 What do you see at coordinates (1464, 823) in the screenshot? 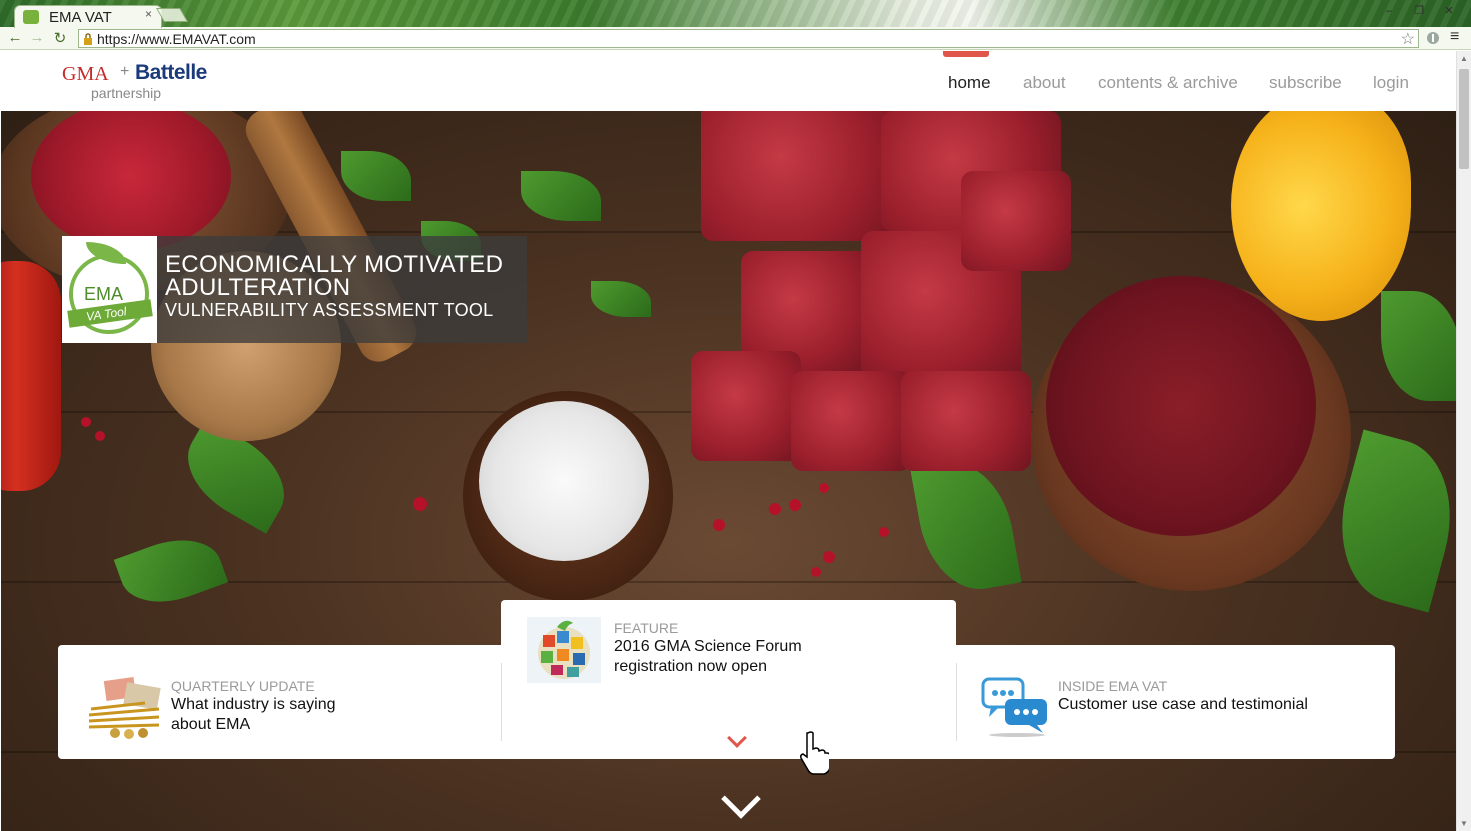
I see `scroll-down-icon: ▼` at bounding box center [1464, 823].